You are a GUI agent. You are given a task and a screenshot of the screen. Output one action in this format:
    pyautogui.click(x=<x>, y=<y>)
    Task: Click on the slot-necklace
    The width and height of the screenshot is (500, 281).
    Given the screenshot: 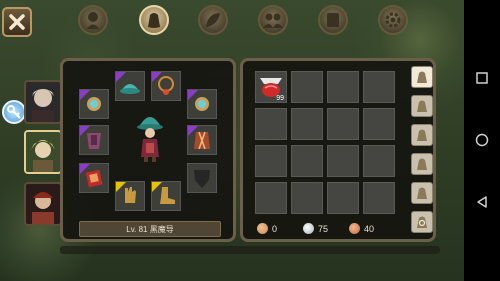 What is the action you would take?
    pyautogui.click(x=166, y=86)
    